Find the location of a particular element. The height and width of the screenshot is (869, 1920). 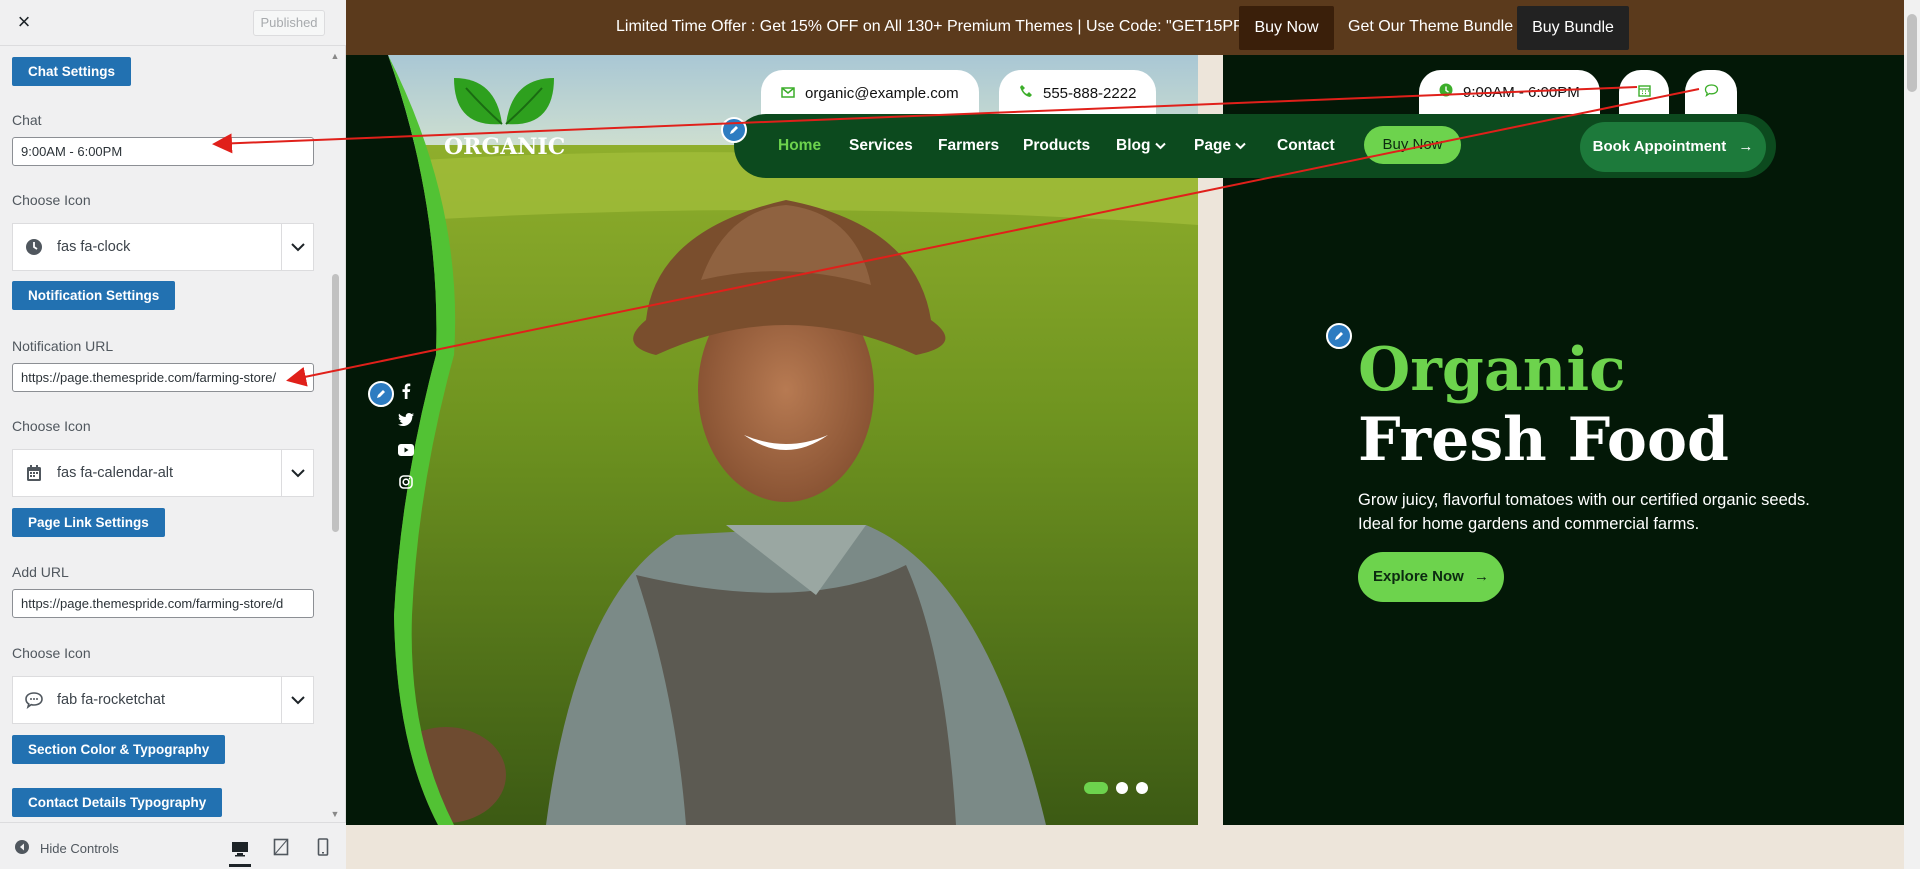

envelope-icon is located at coordinates (788, 93).